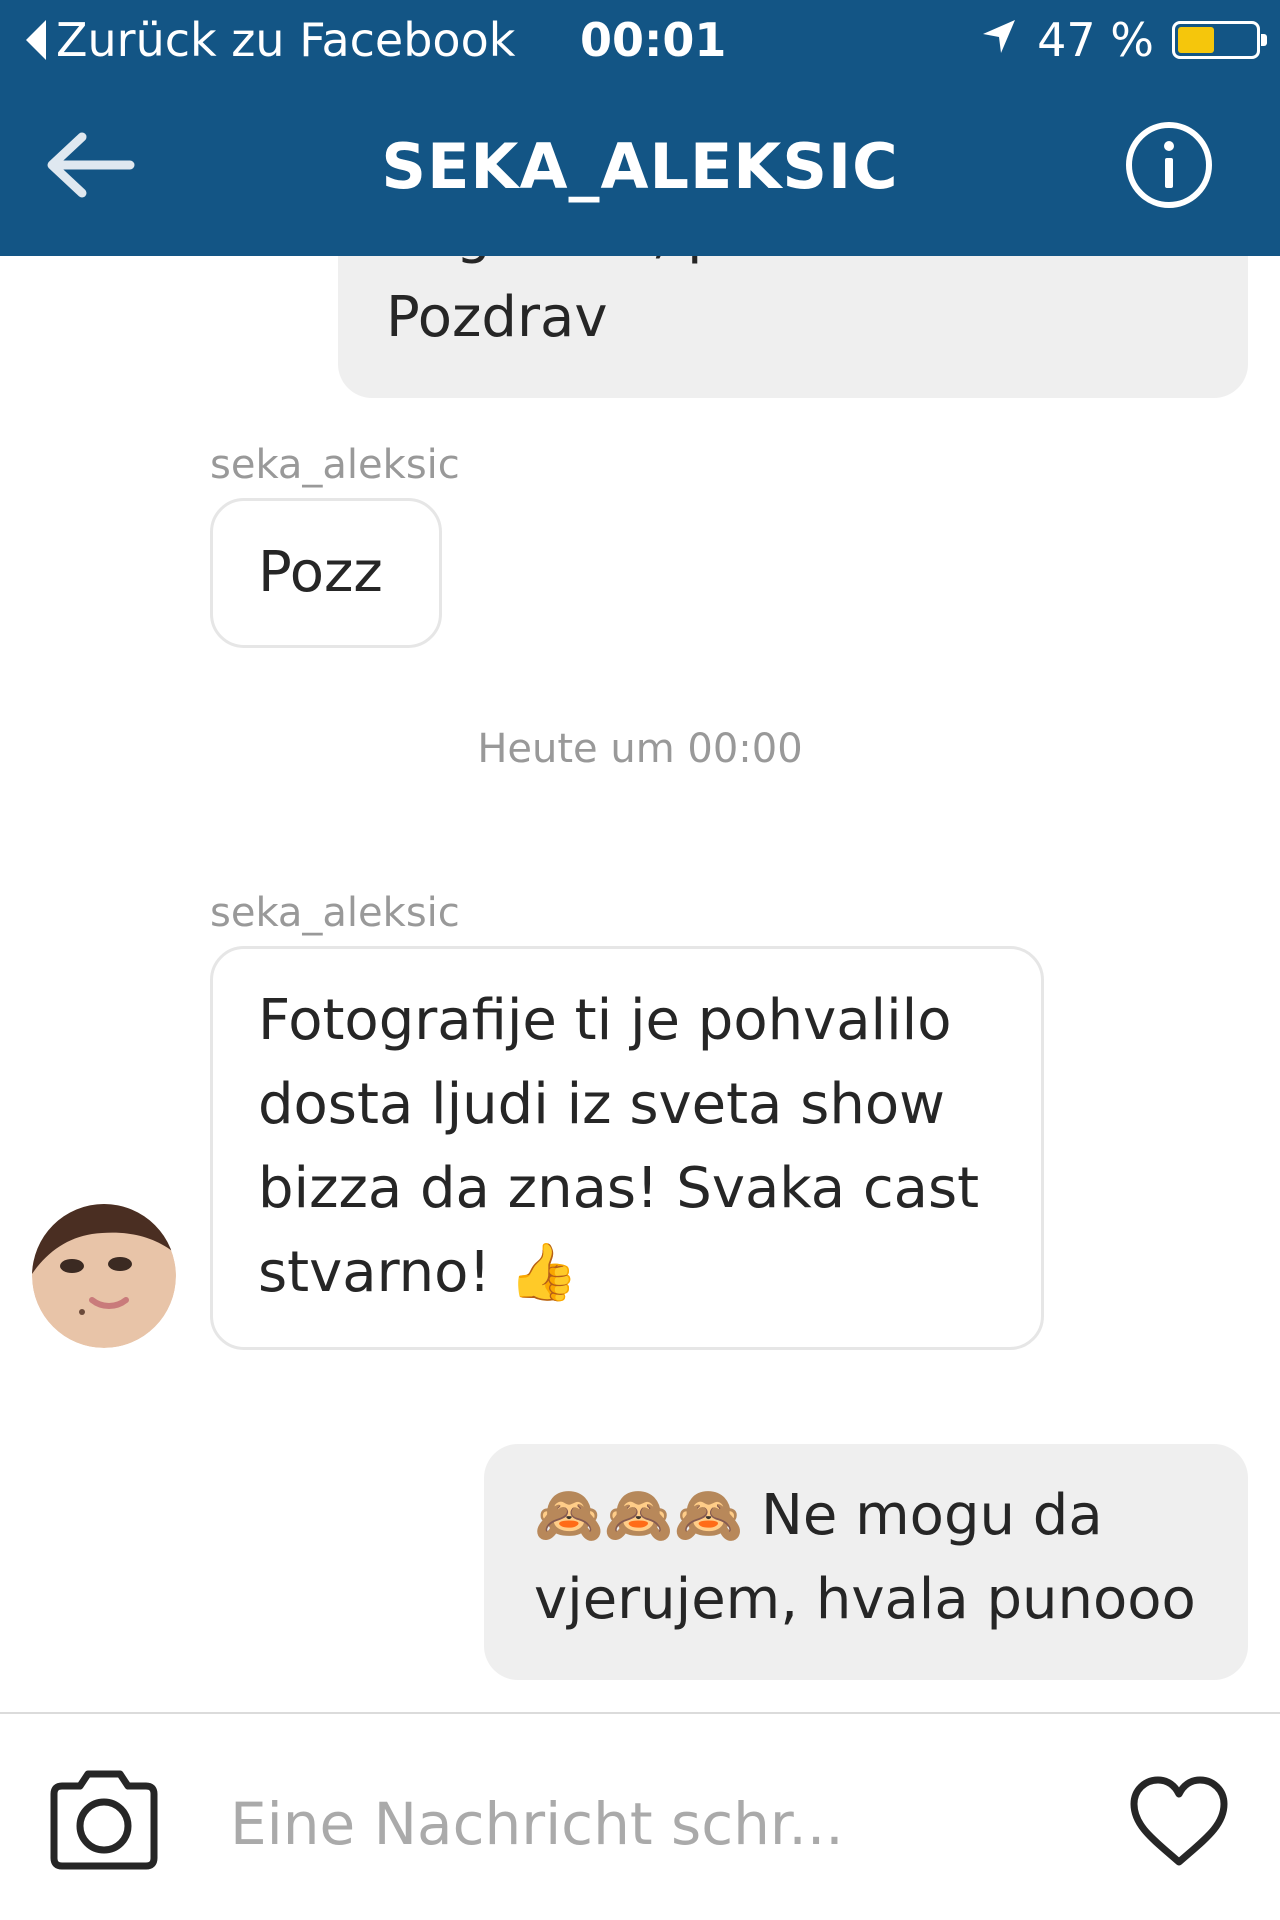 The height and width of the screenshot is (1920, 1280). I want to click on back-to-facebook-link: Zurück zu Facebook, so click(269, 40).